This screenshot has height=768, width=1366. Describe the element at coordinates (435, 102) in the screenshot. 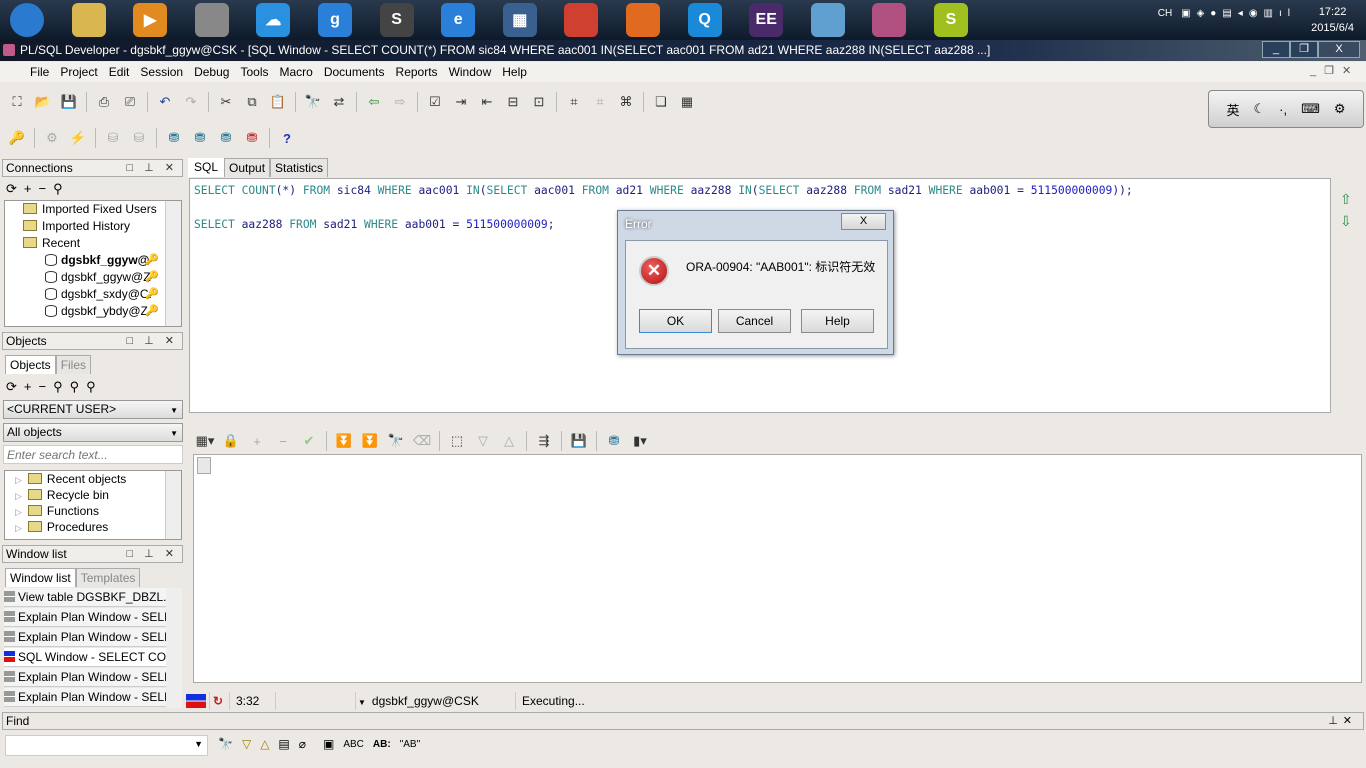

I see `check-icon: ☑` at that location.